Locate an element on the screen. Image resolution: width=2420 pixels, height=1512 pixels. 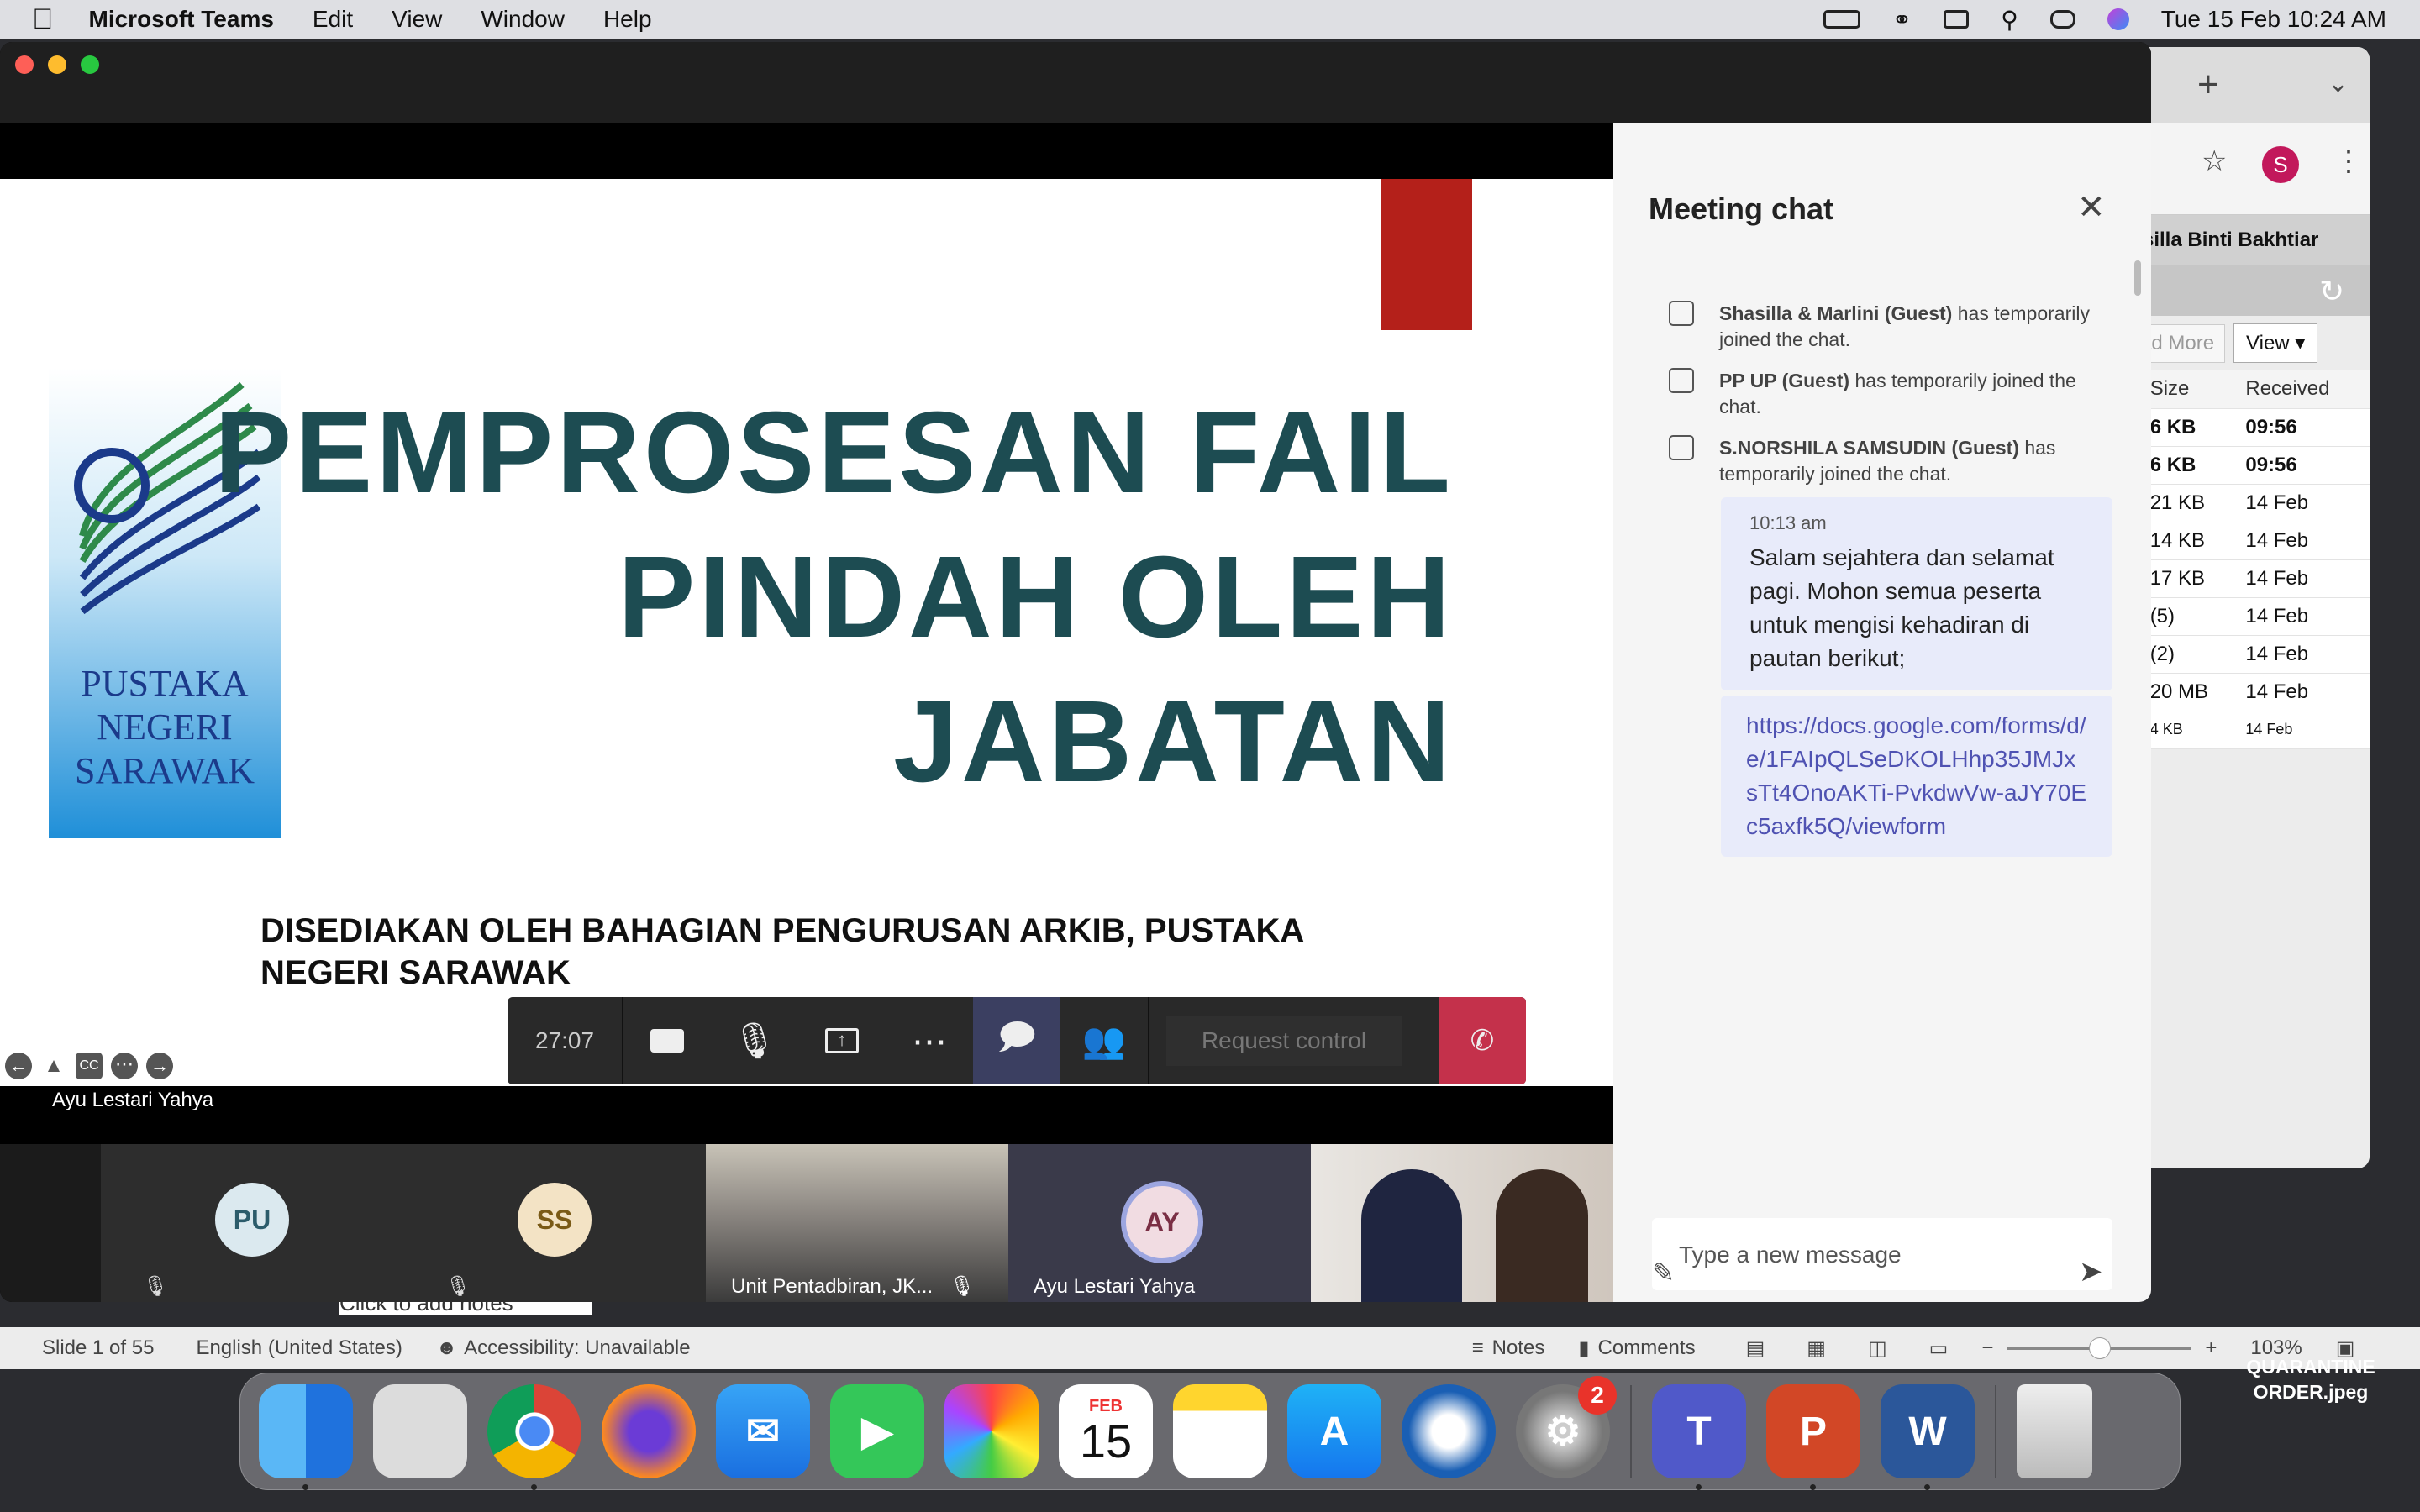
refresh-icon: ↻ is located at coordinates (2331, 291).